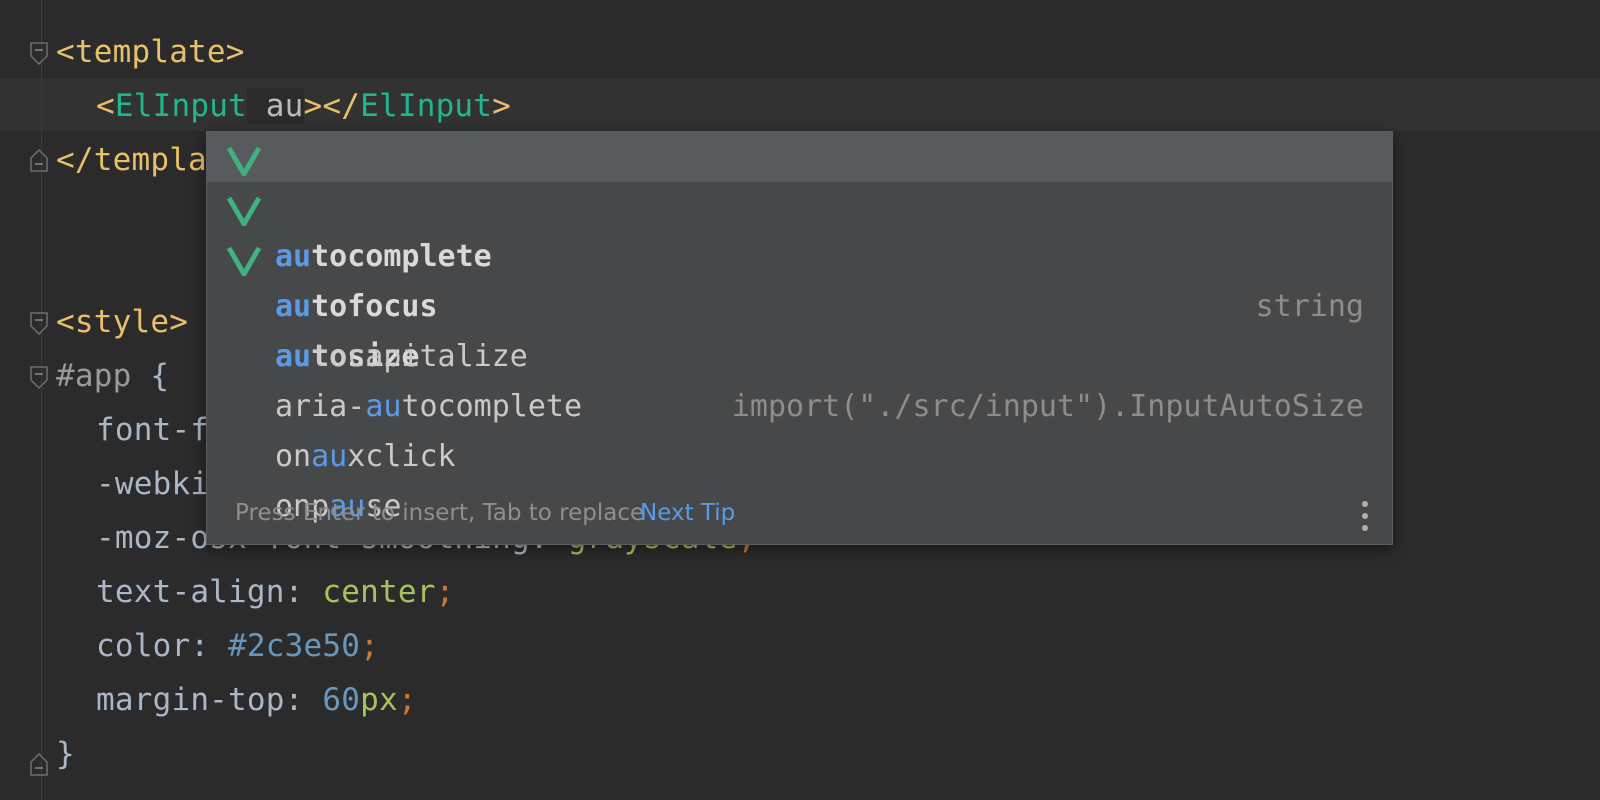 The width and height of the screenshot is (1600, 800). I want to click on token-property: font-f, so click(153, 430).